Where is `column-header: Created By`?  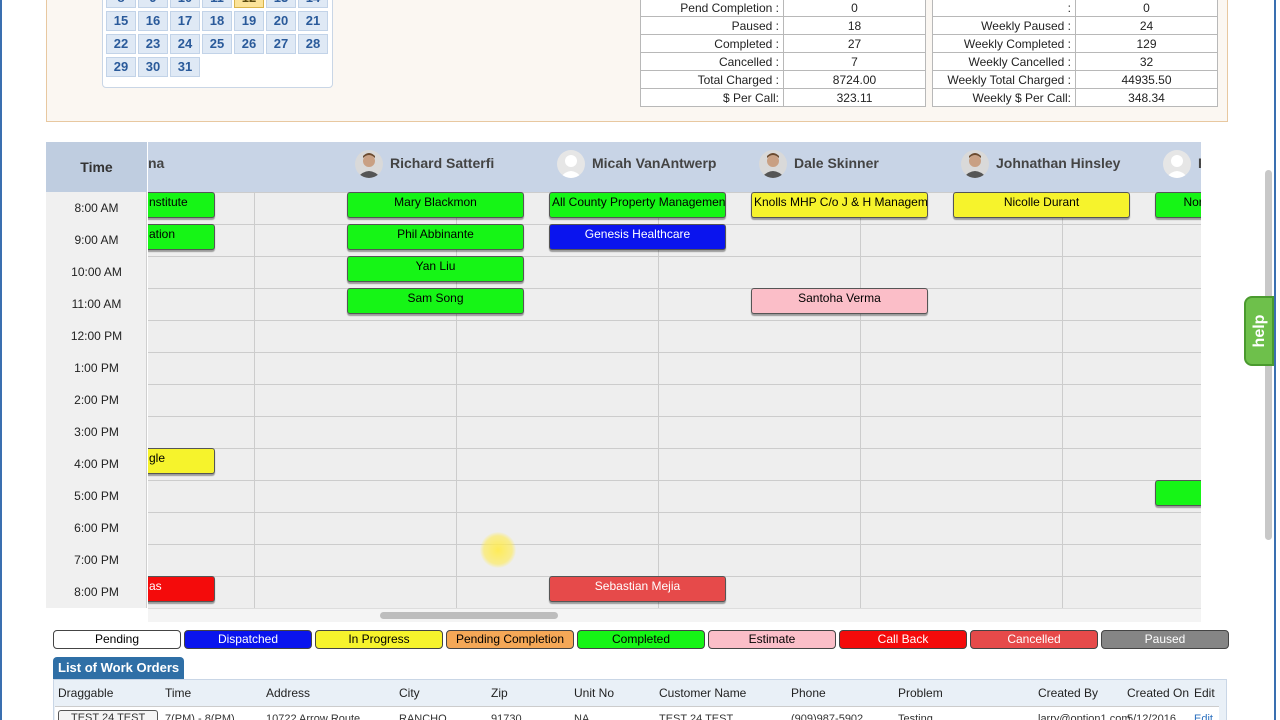 column-header: Created By is located at coordinates (1068, 693).